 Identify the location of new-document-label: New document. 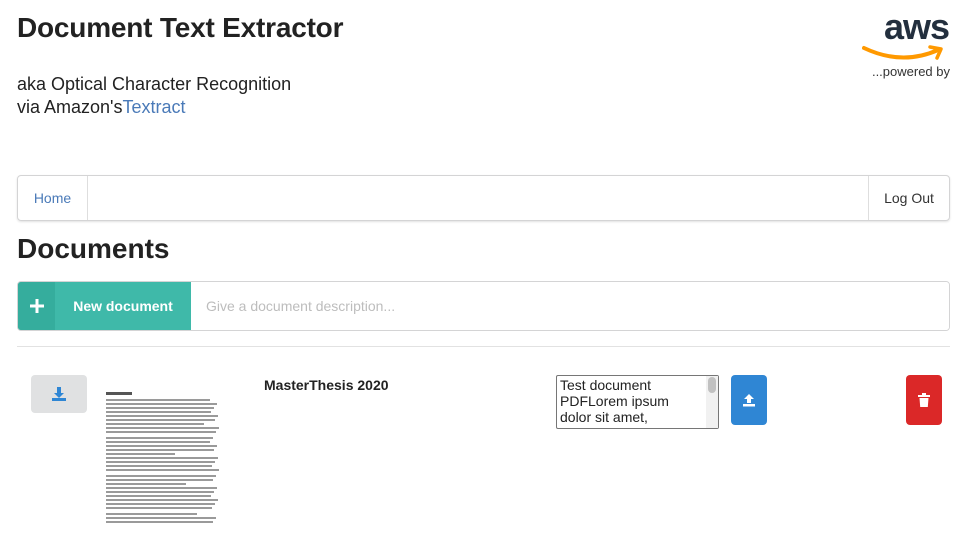
(123, 306).